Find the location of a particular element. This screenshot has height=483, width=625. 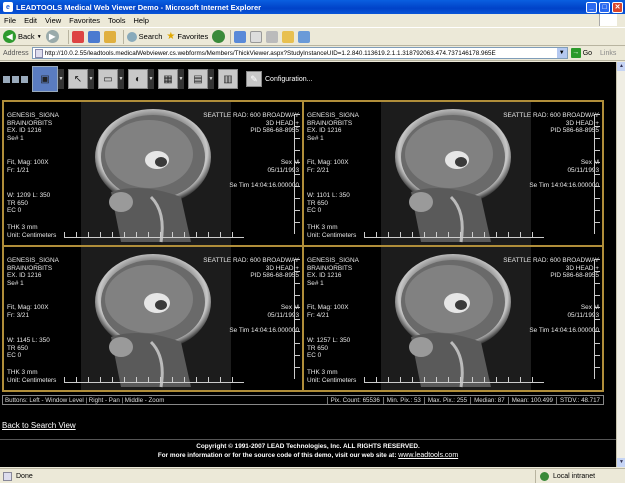

stop-icon is located at coordinates (77, 36).